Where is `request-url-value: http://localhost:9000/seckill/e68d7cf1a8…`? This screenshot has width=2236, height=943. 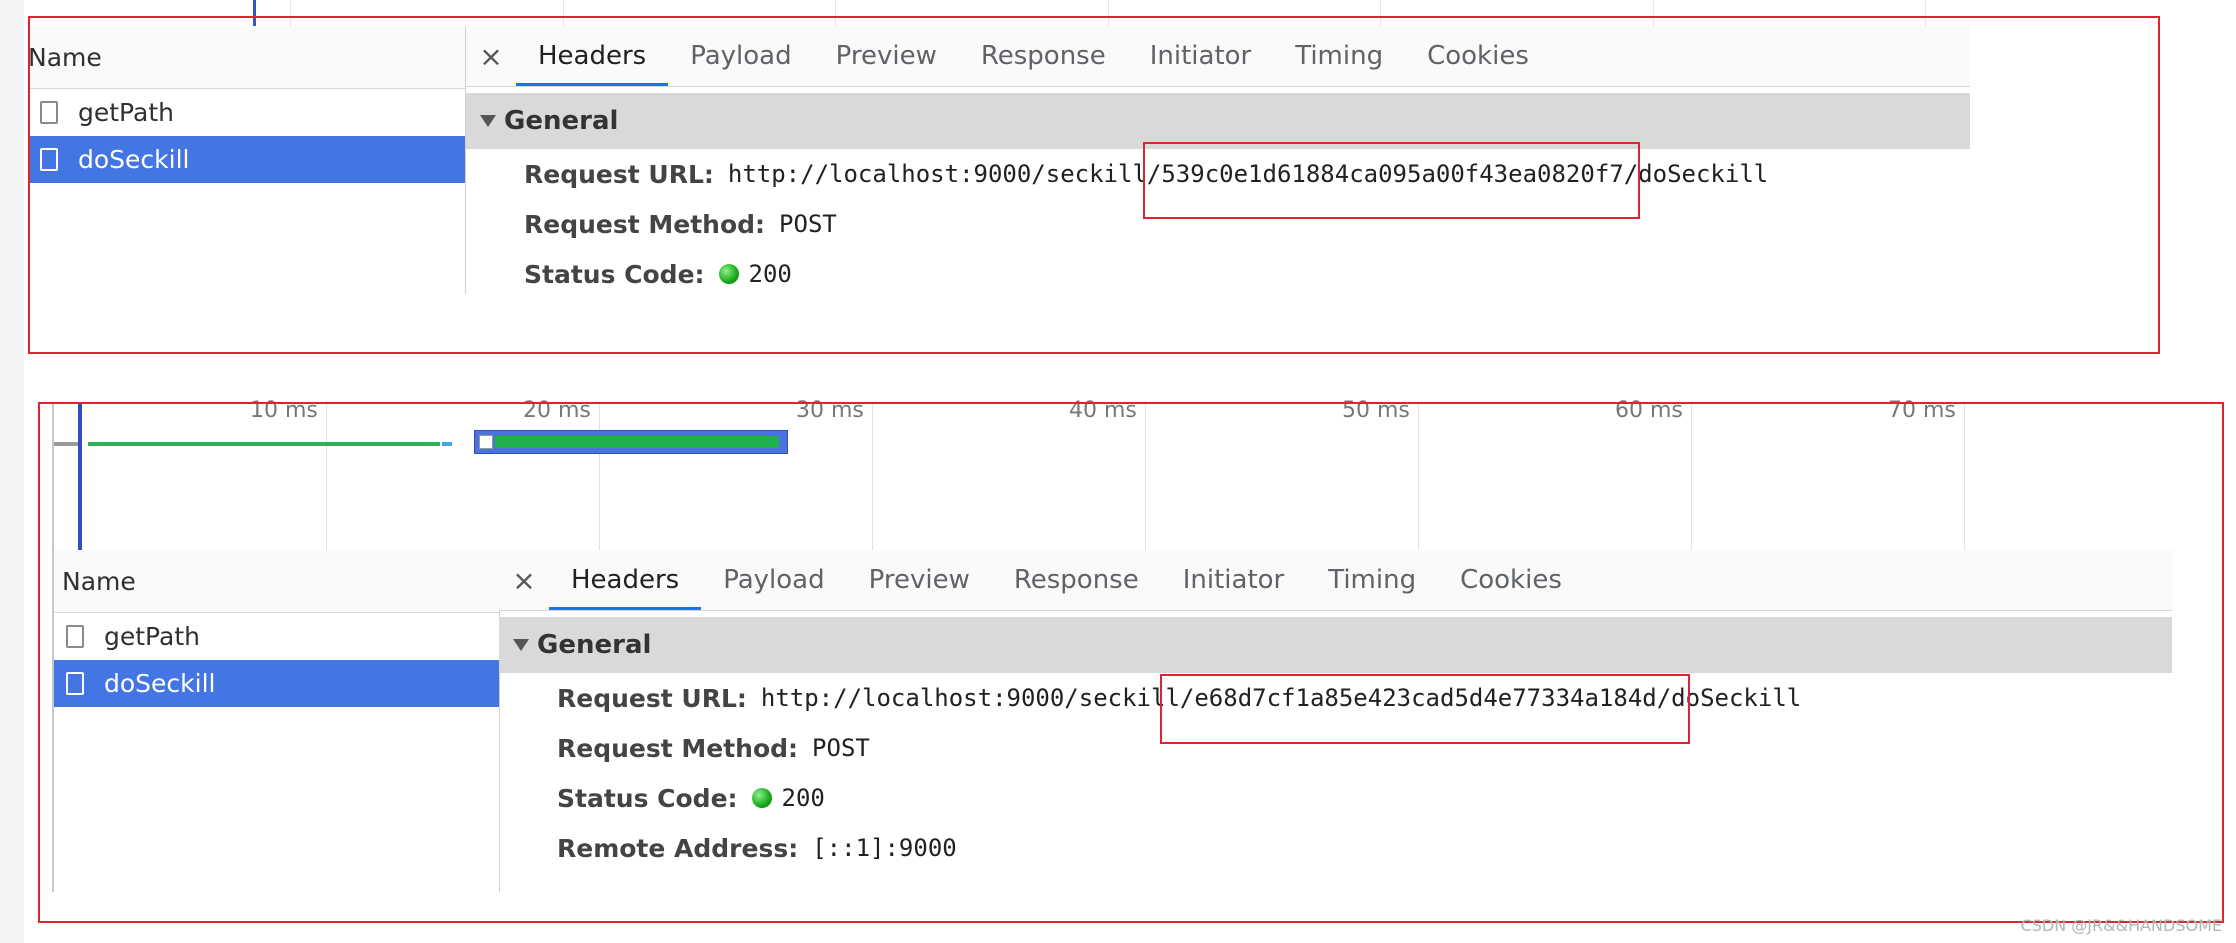
request-url-value: http://localhost:9000/seckill/e68d7cf1a8… is located at coordinates (1281, 698).